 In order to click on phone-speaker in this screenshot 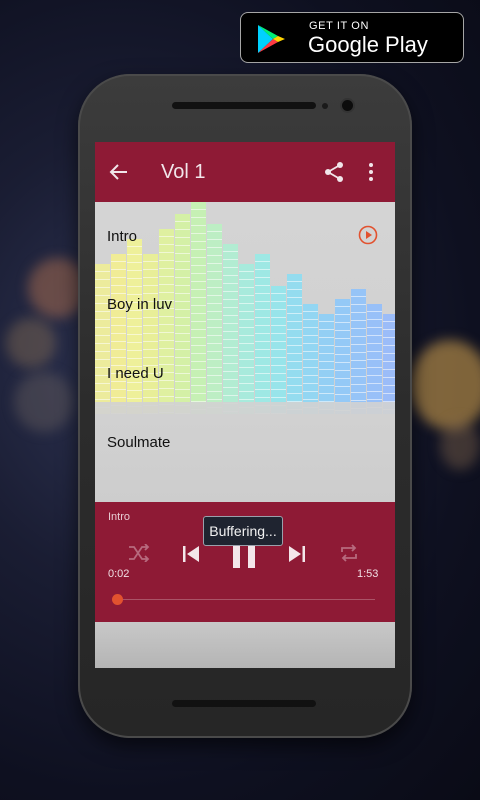, I will do `click(244, 105)`.